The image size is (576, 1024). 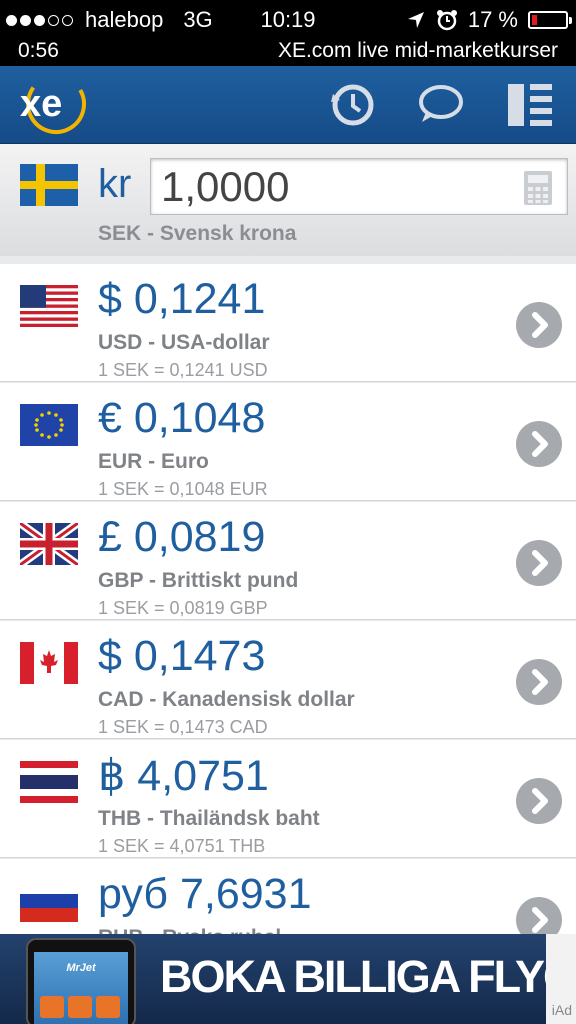 I want to click on live-rates-bar: 0:56 XE.com live mid-marketkurser, so click(x=288, y=52).